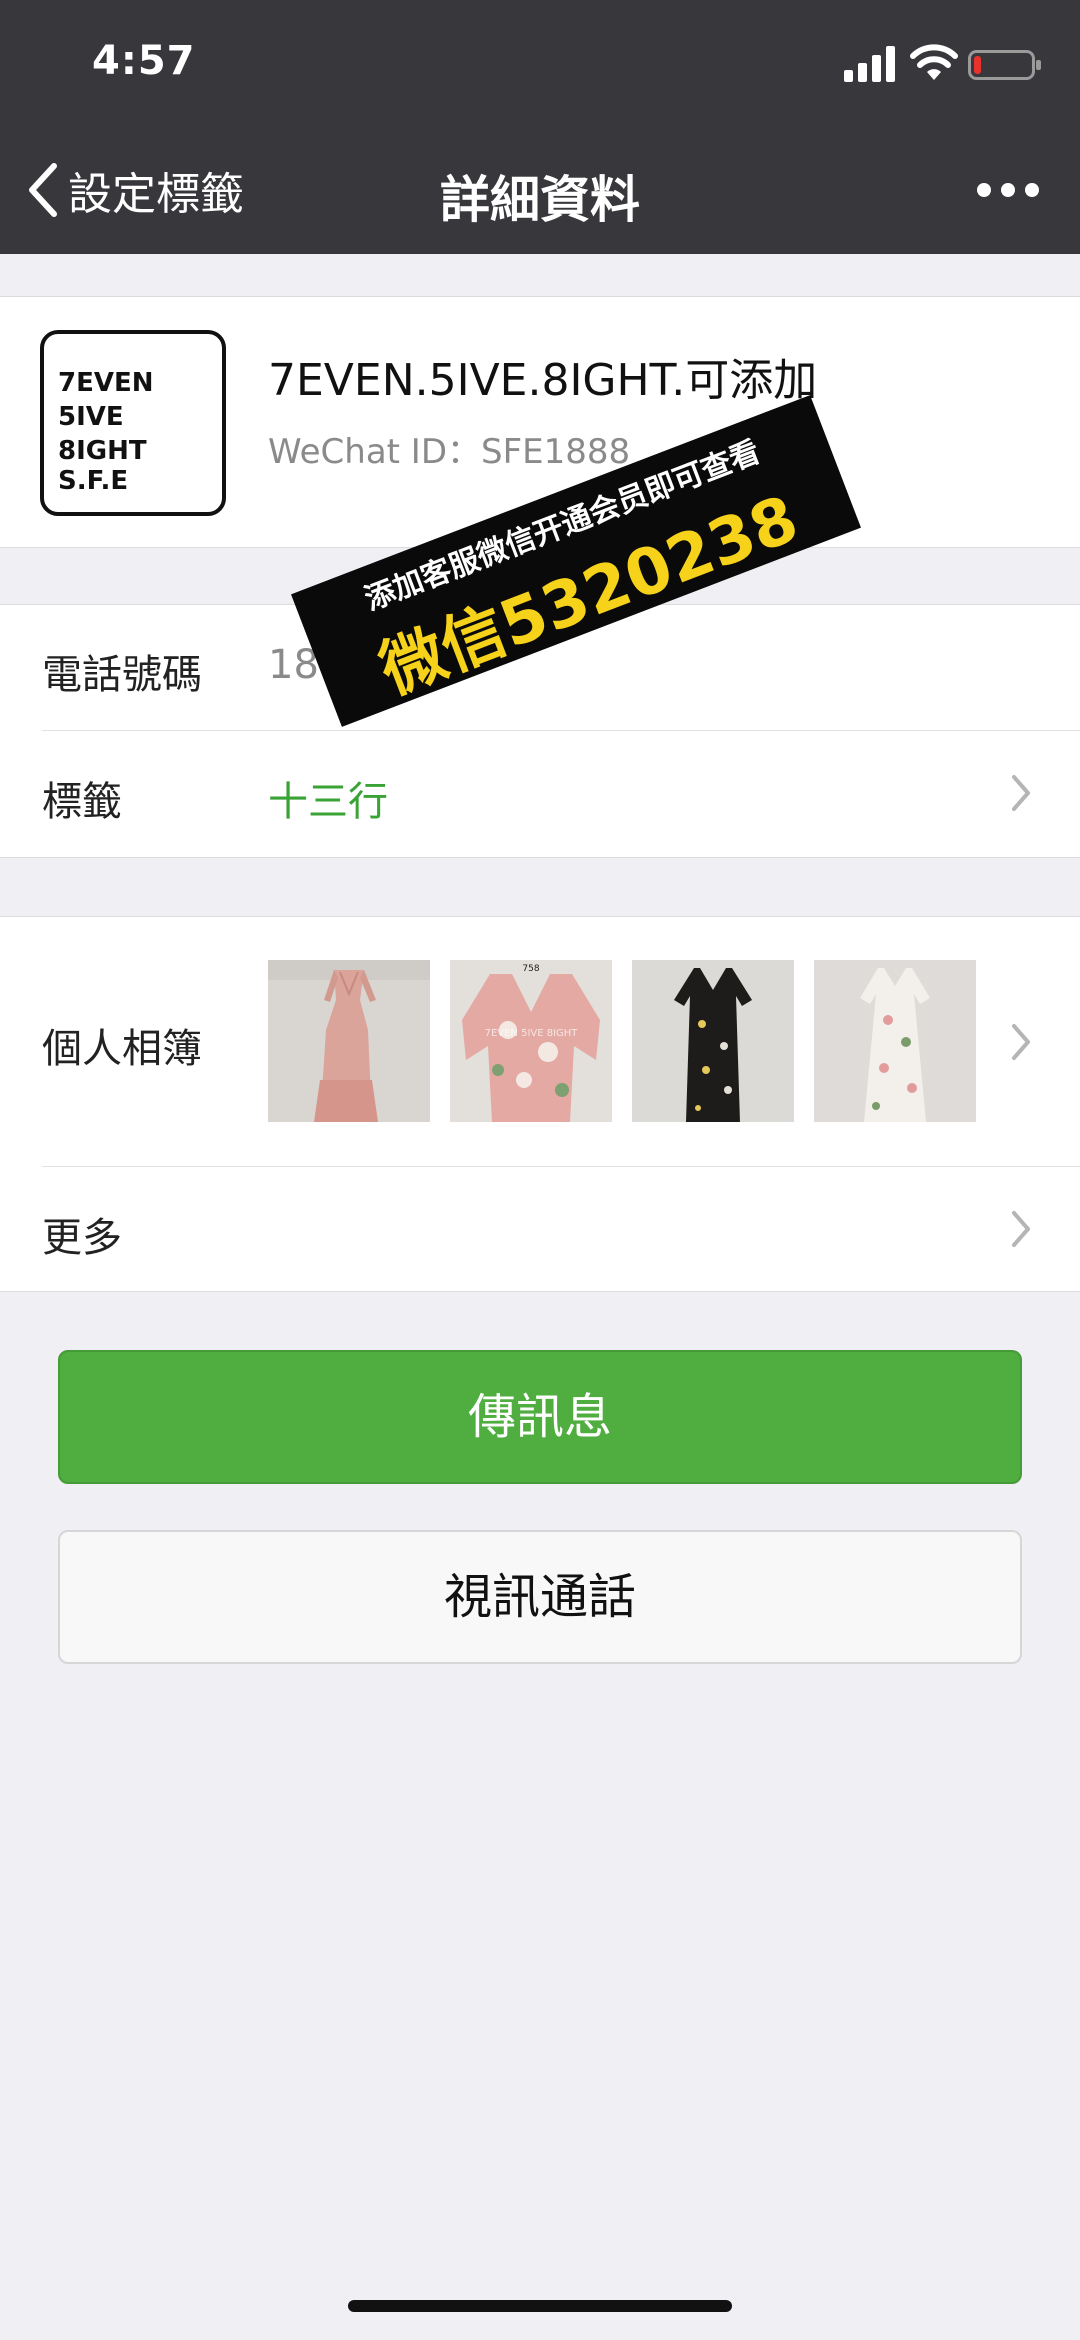  I want to click on svg-text: 758, so click(530, 969).